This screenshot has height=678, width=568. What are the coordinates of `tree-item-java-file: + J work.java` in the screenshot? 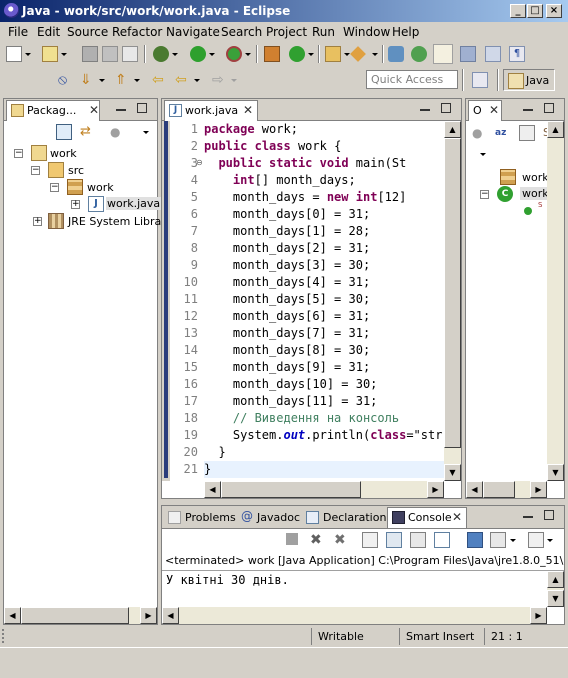 It's located at (83, 204).